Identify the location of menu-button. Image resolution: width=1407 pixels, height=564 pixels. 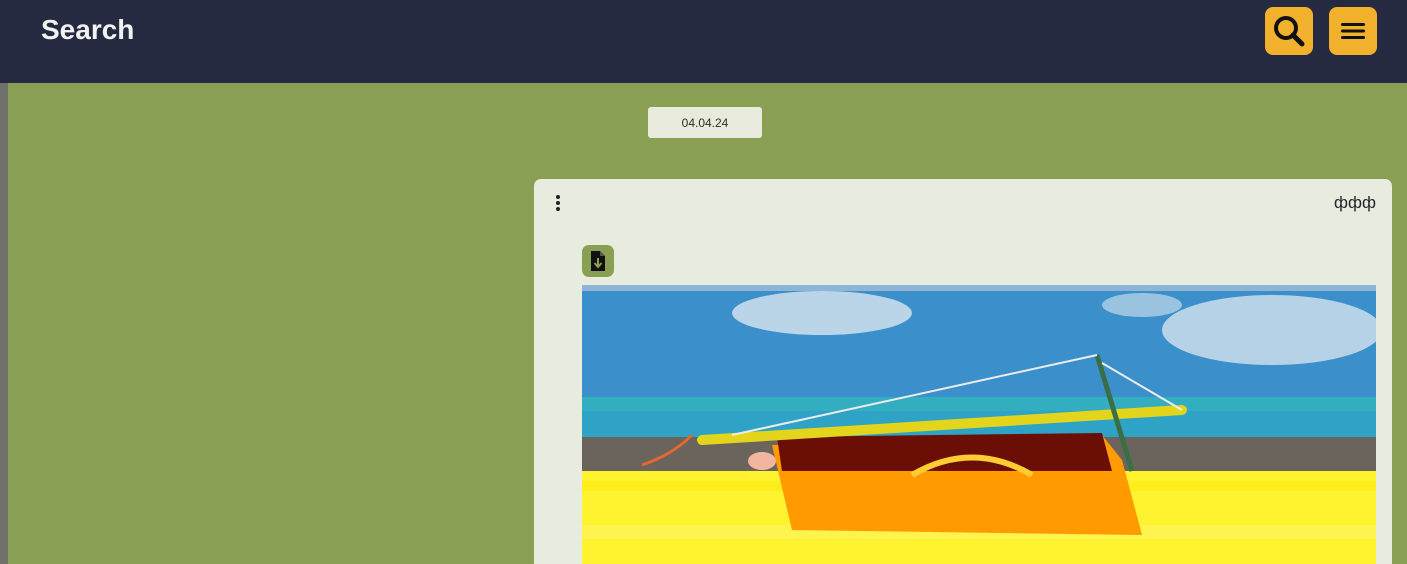
(1353, 31).